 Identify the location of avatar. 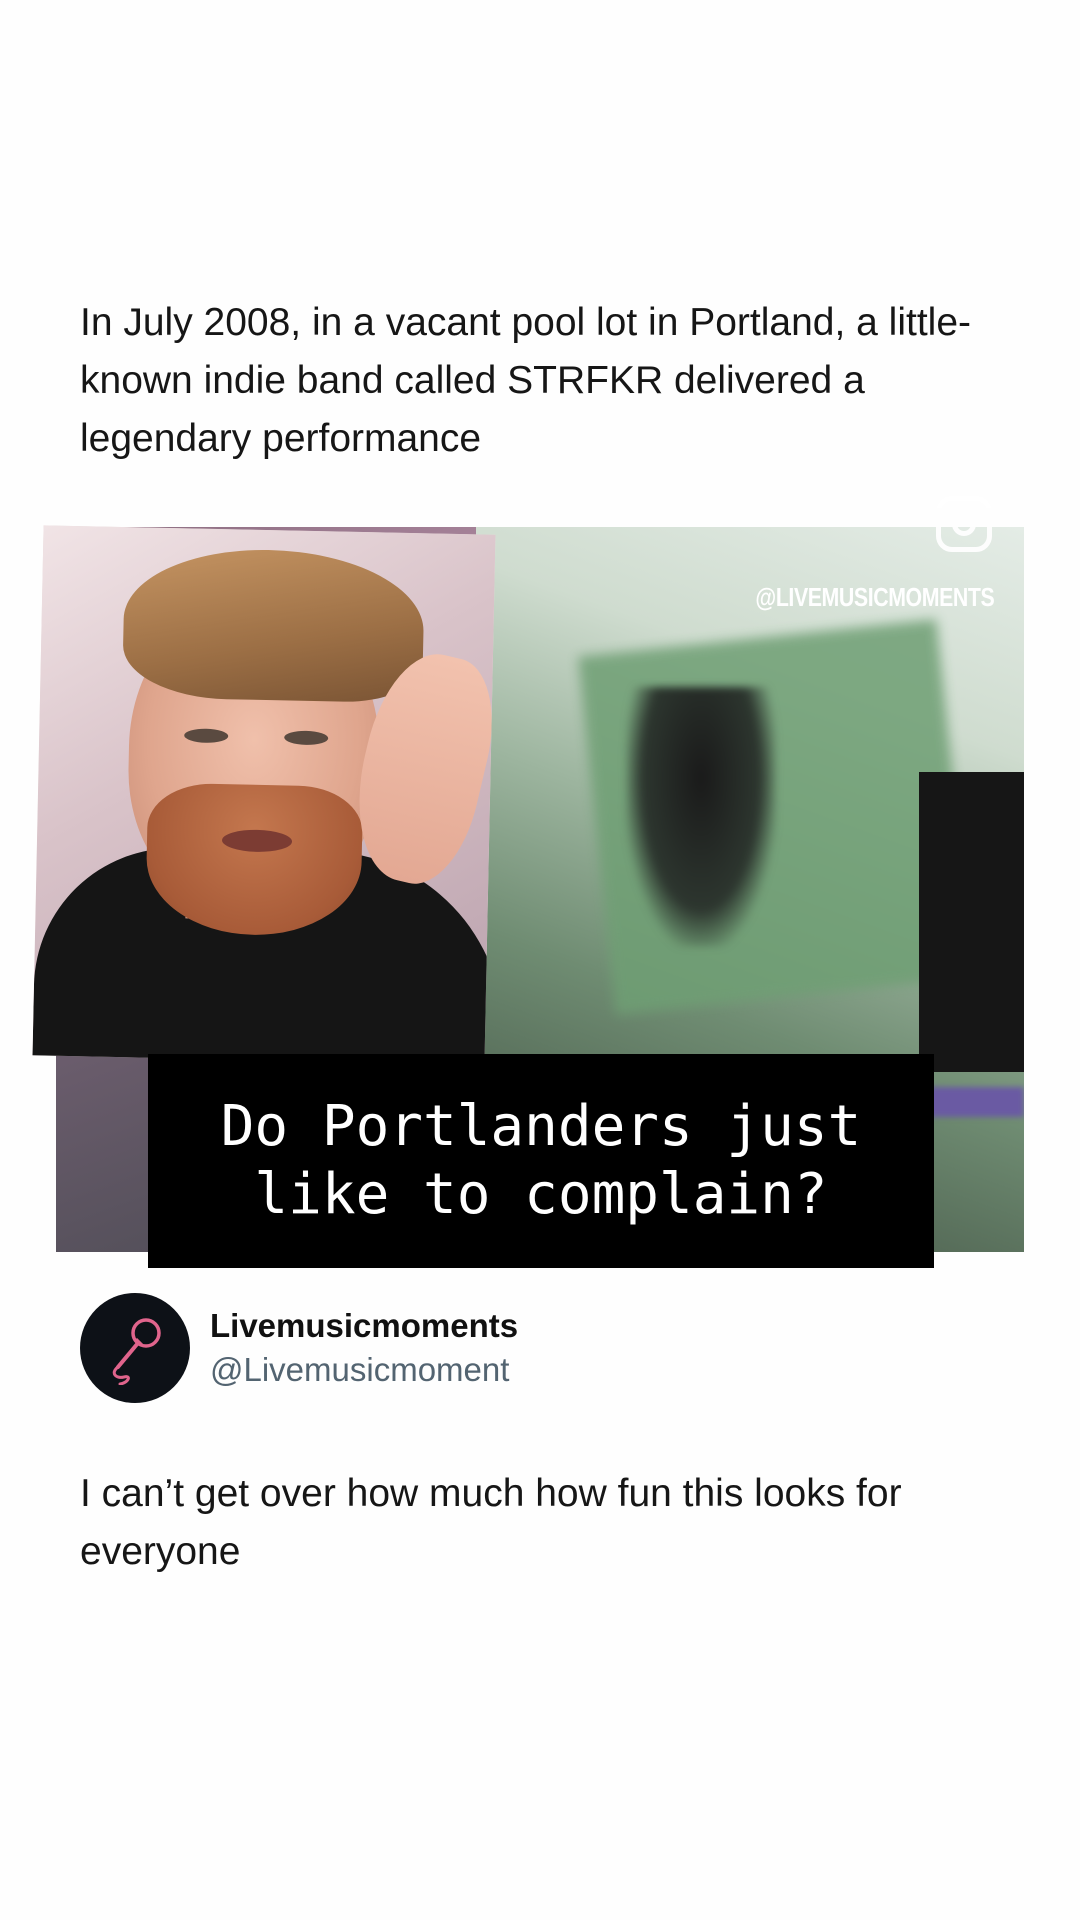
(135, 1348).